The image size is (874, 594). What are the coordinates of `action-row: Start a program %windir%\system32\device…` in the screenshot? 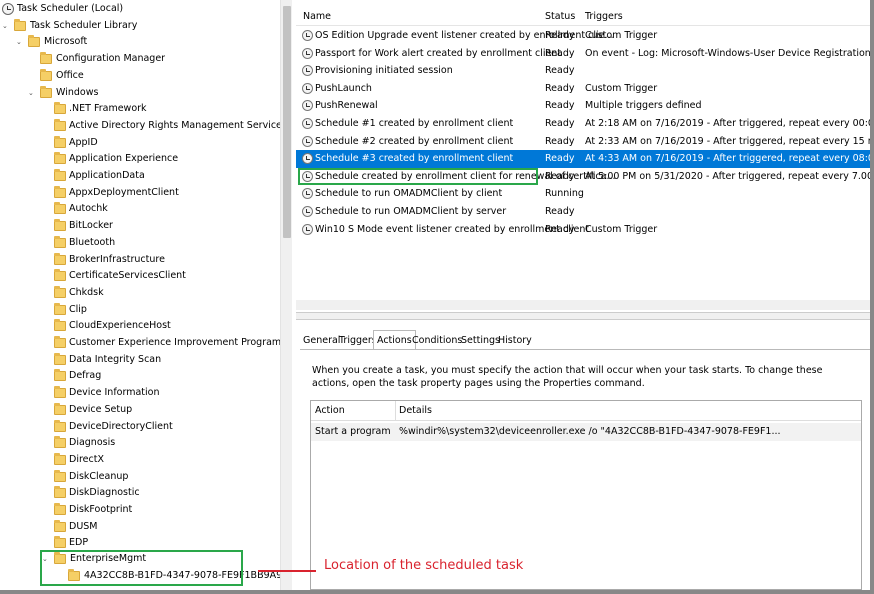 It's located at (586, 432).